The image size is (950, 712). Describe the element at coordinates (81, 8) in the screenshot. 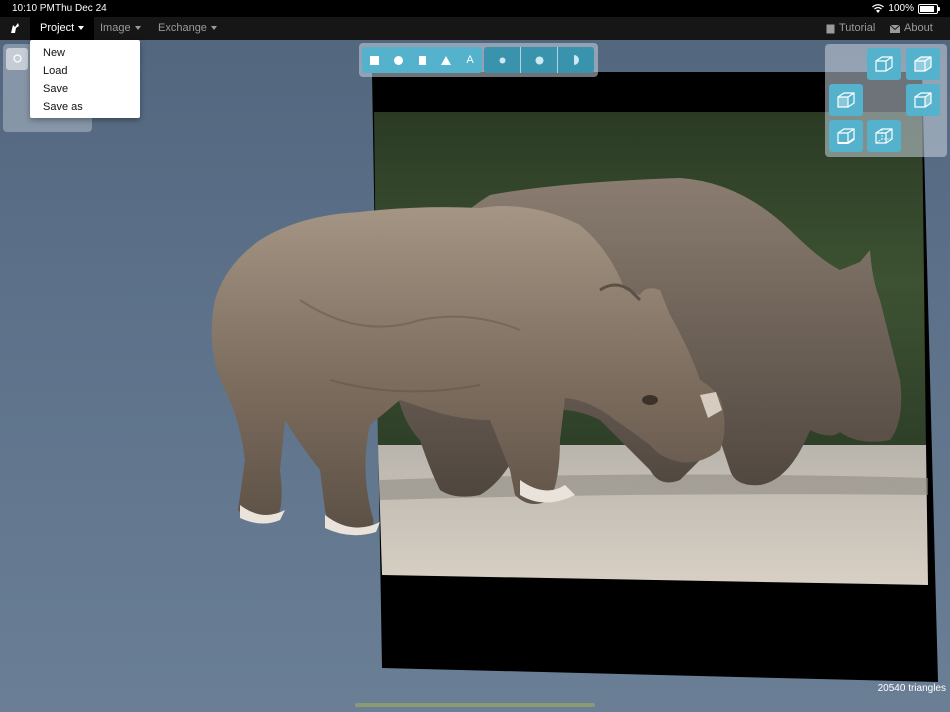

I see `status-date: Thu Dec 24` at that location.